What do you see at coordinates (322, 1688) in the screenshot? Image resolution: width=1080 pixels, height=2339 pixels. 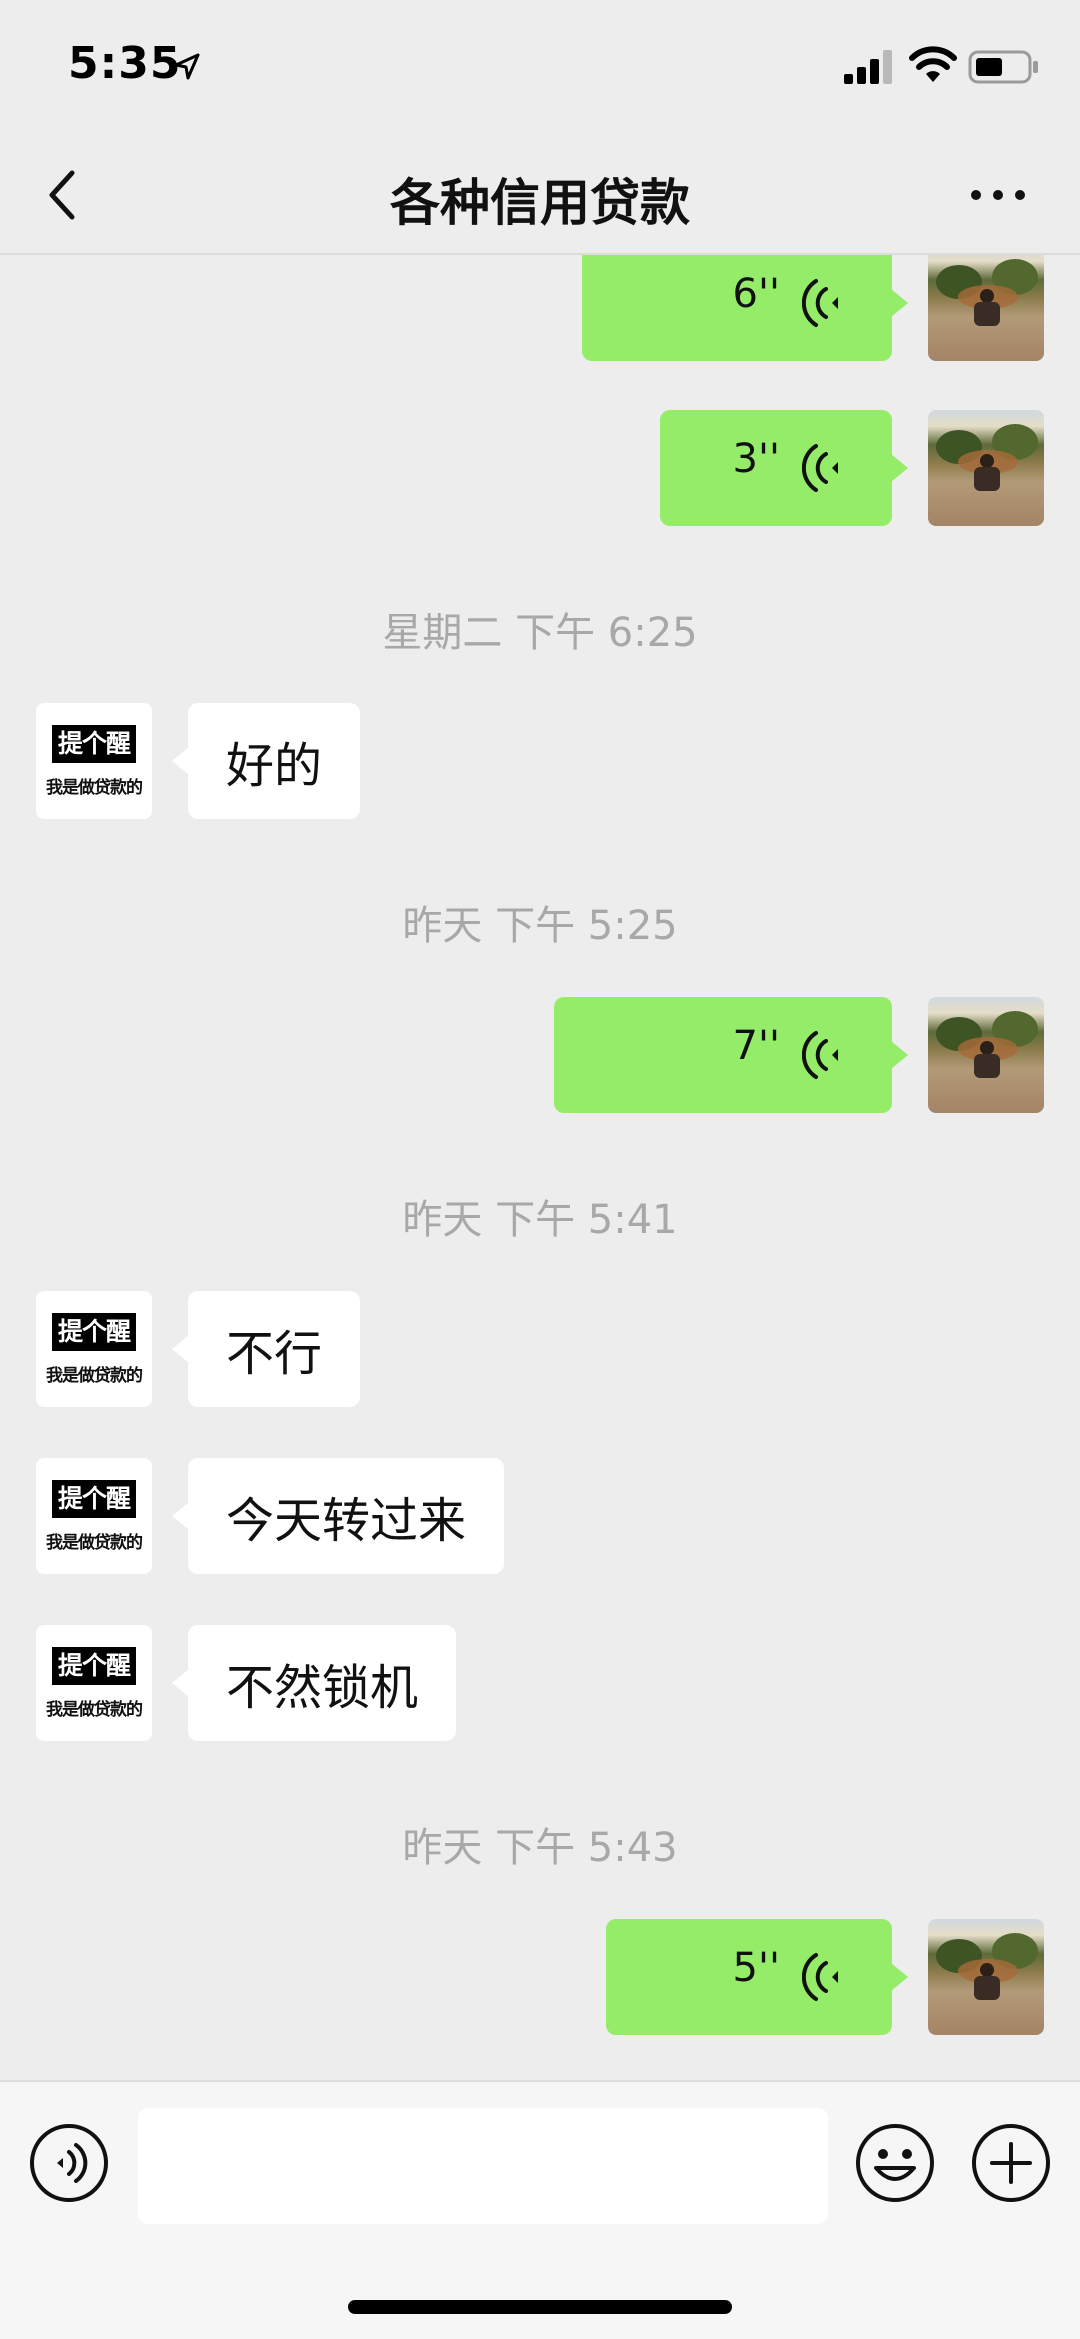 I see `message-text: 不然锁机` at bounding box center [322, 1688].